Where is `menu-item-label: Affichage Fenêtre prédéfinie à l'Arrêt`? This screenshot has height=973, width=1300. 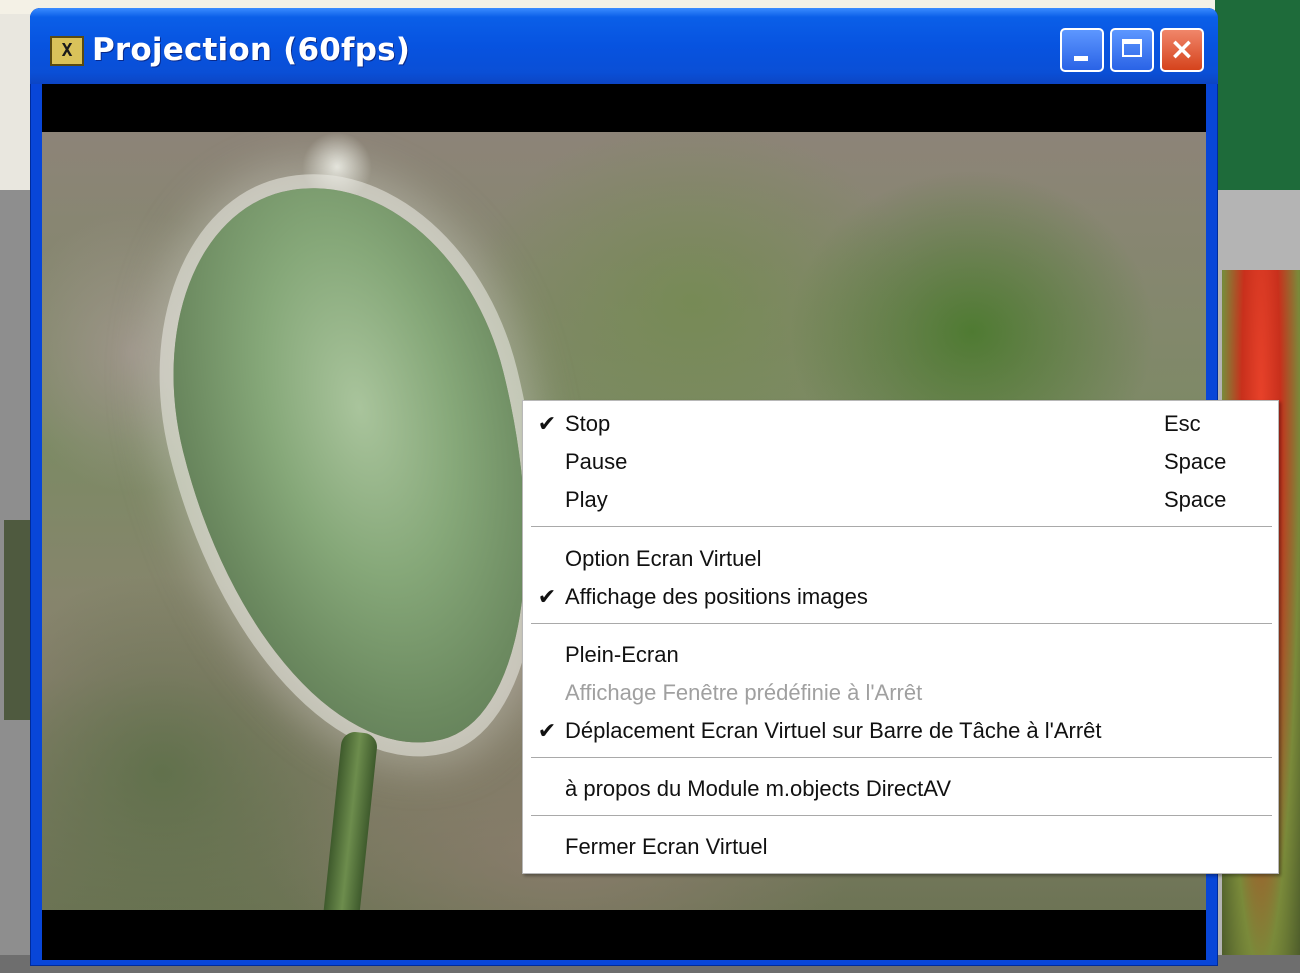 menu-item-label: Affichage Fenêtre prédéfinie à l'Arrêt is located at coordinates (744, 692).